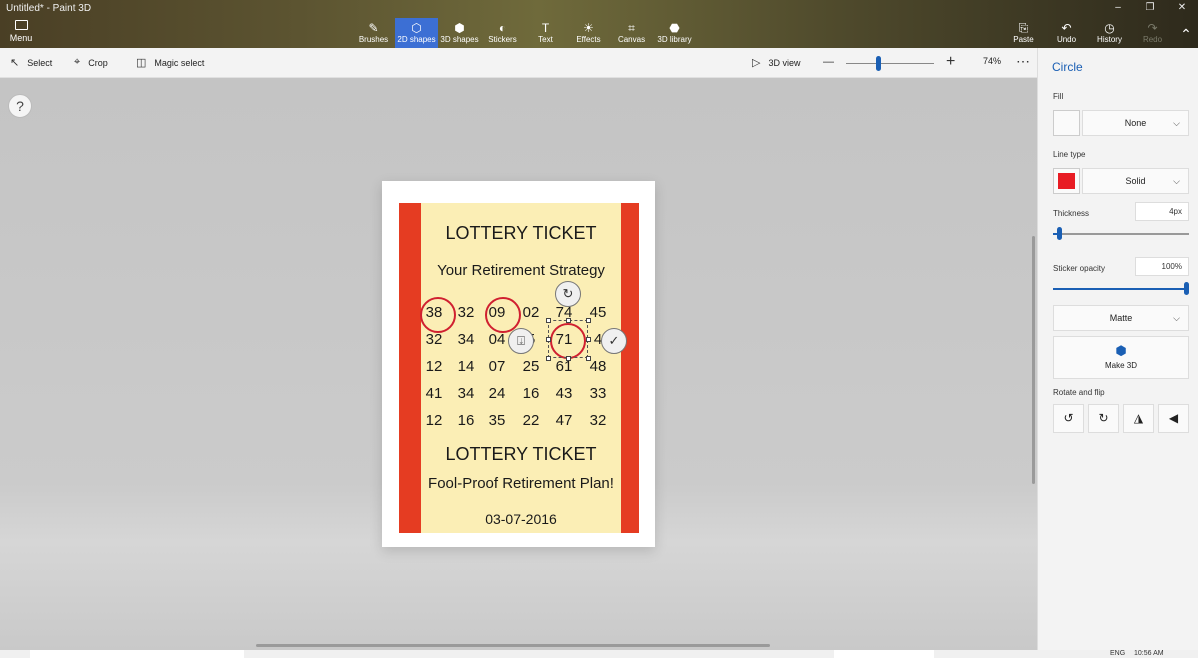 This screenshot has height=658, width=1198. What do you see at coordinates (434, 393) in the screenshot?
I see `ticket-number: 41` at bounding box center [434, 393].